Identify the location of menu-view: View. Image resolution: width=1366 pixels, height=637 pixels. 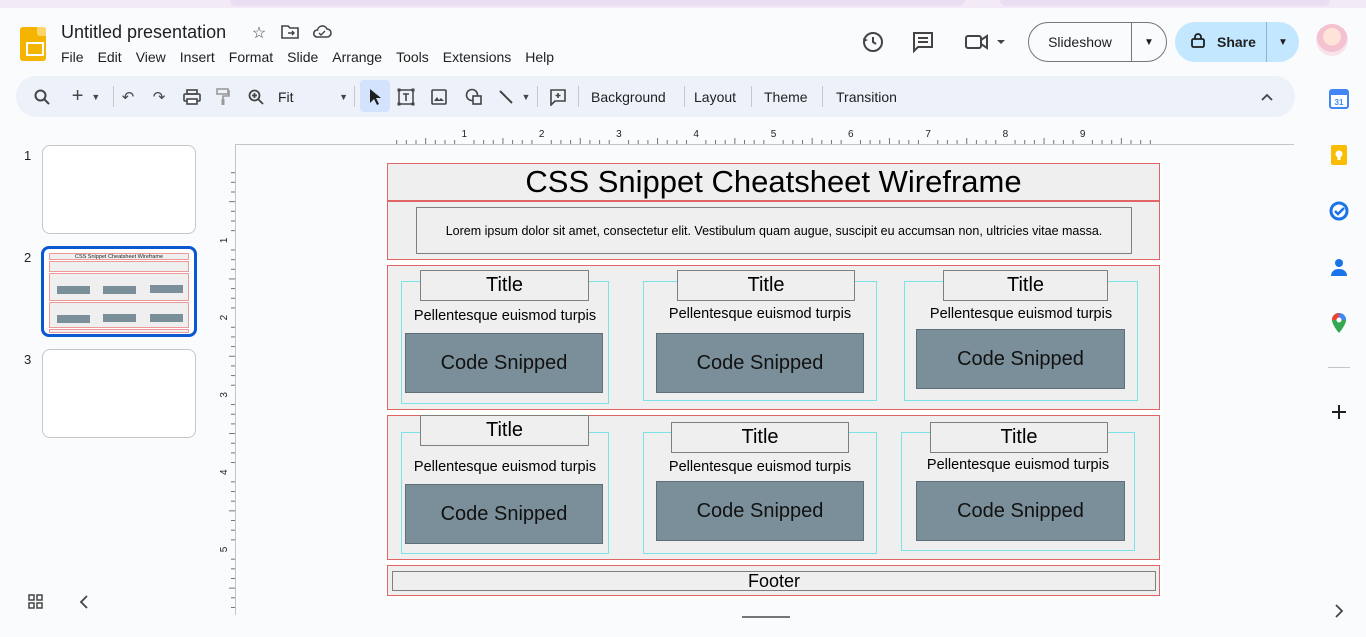
(154, 57).